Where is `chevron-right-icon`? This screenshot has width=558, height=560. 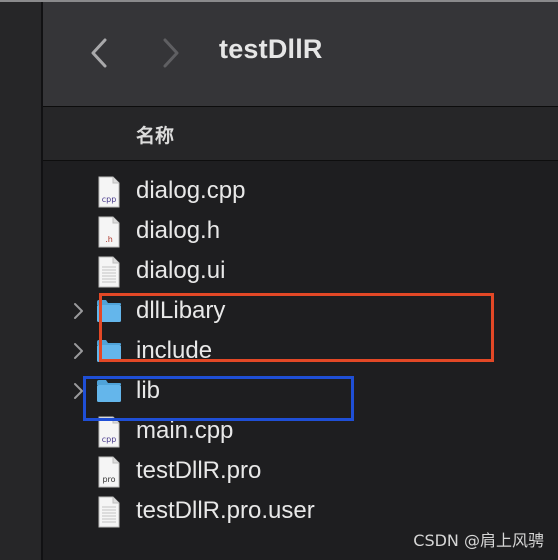
chevron-right-icon is located at coordinates (171, 53).